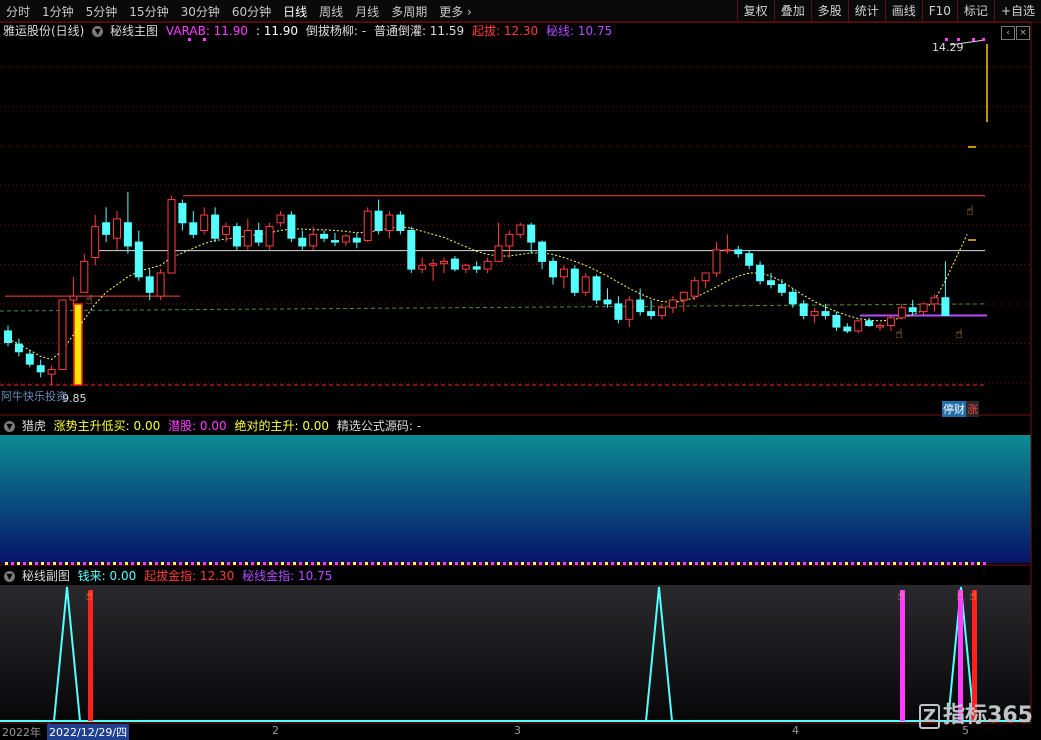 The width and height of the screenshot is (1041, 740). Describe the element at coordinates (189, 576) in the screenshot. I see `sub2-l2: 起拔金指: 12.30` at that location.